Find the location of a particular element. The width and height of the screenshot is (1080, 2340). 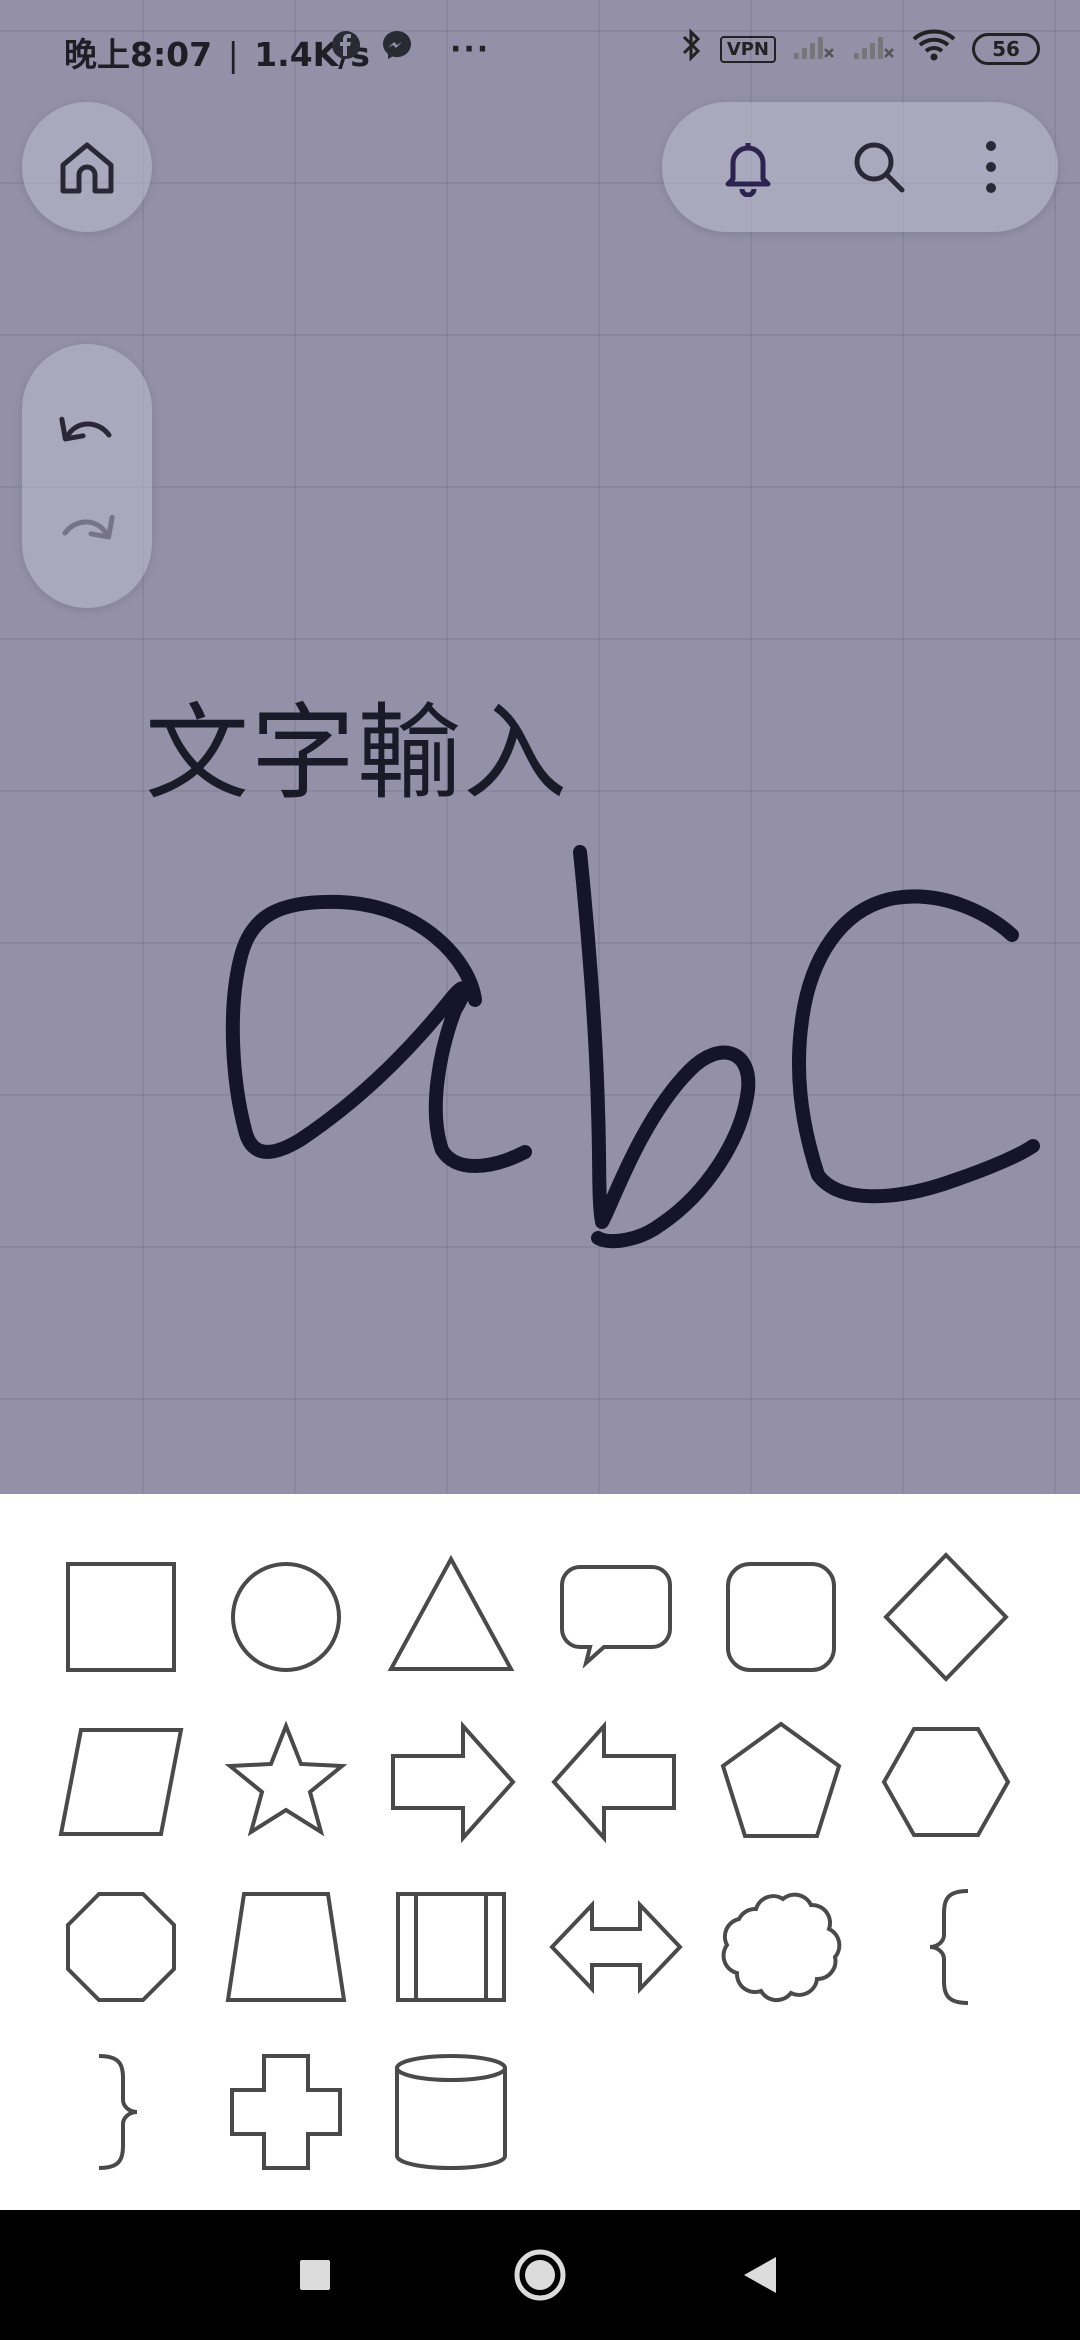

shape-right-arrow is located at coordinates (450, 1781).